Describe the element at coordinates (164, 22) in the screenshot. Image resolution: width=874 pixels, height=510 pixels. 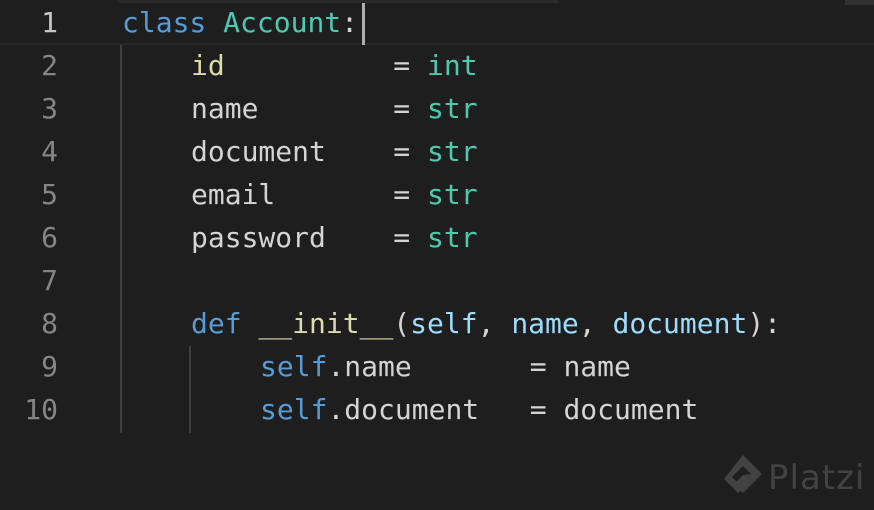
I see `code-token: class` at that location.